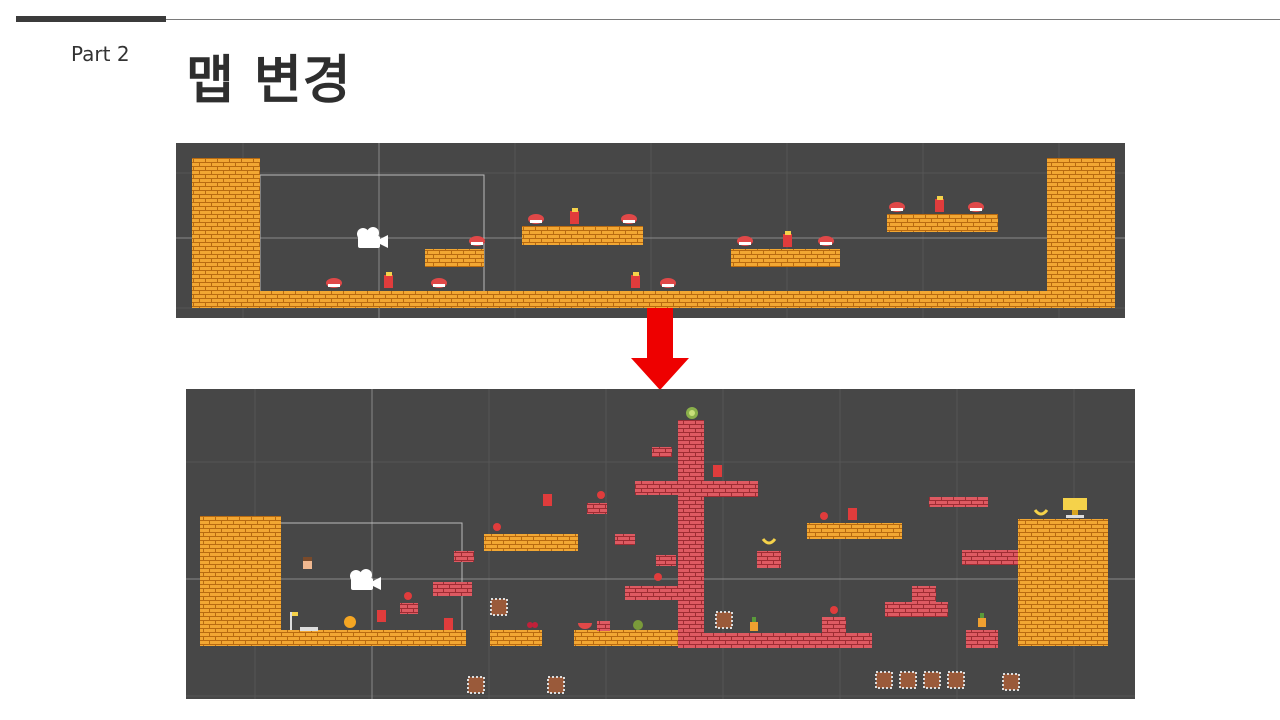  What do you see at coordinates (350, 622) in the screenshot?
I see `orange-item` at bounding box center [350, 622].